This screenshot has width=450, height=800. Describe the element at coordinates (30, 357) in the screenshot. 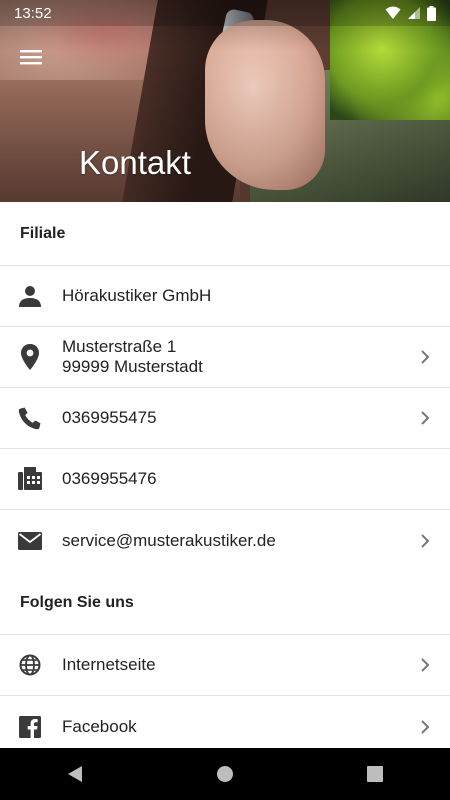

I see `location-pin-icon` at that location.